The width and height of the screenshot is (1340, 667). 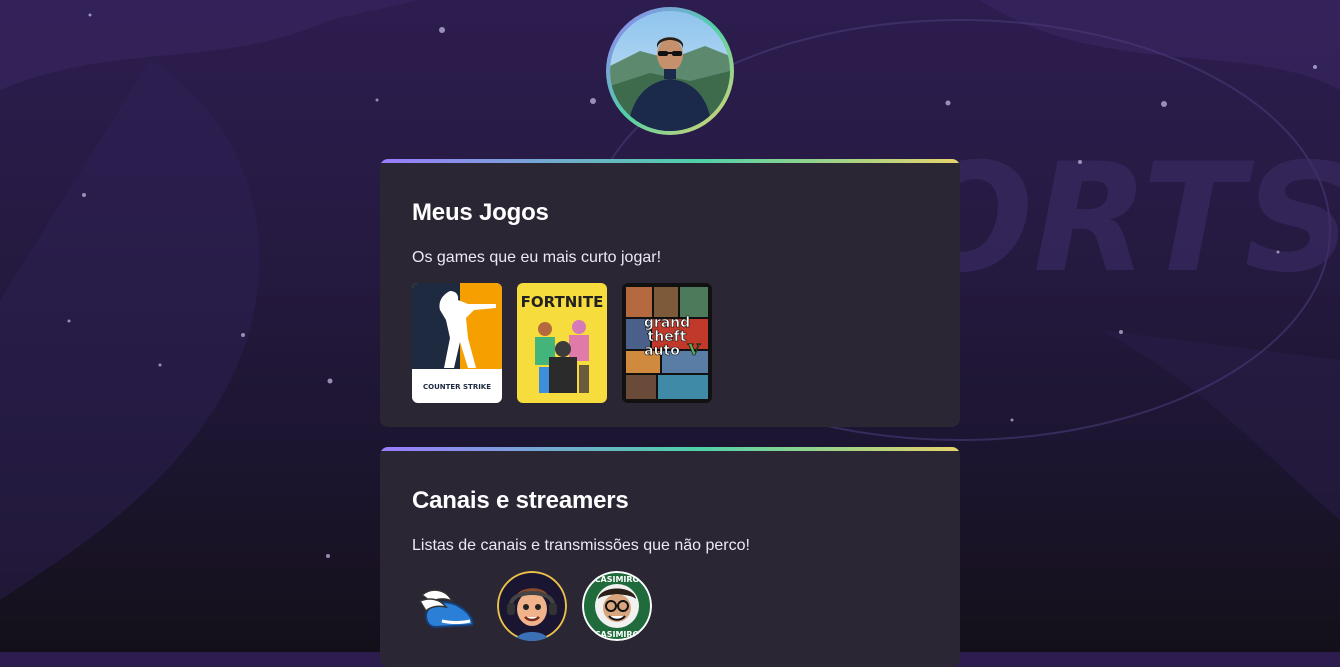 What do you see at coordinates (537, 257) in the screenshot?
I see `games-description: Os games que eu mais curto jogar!` at bounding box center [537, 257].